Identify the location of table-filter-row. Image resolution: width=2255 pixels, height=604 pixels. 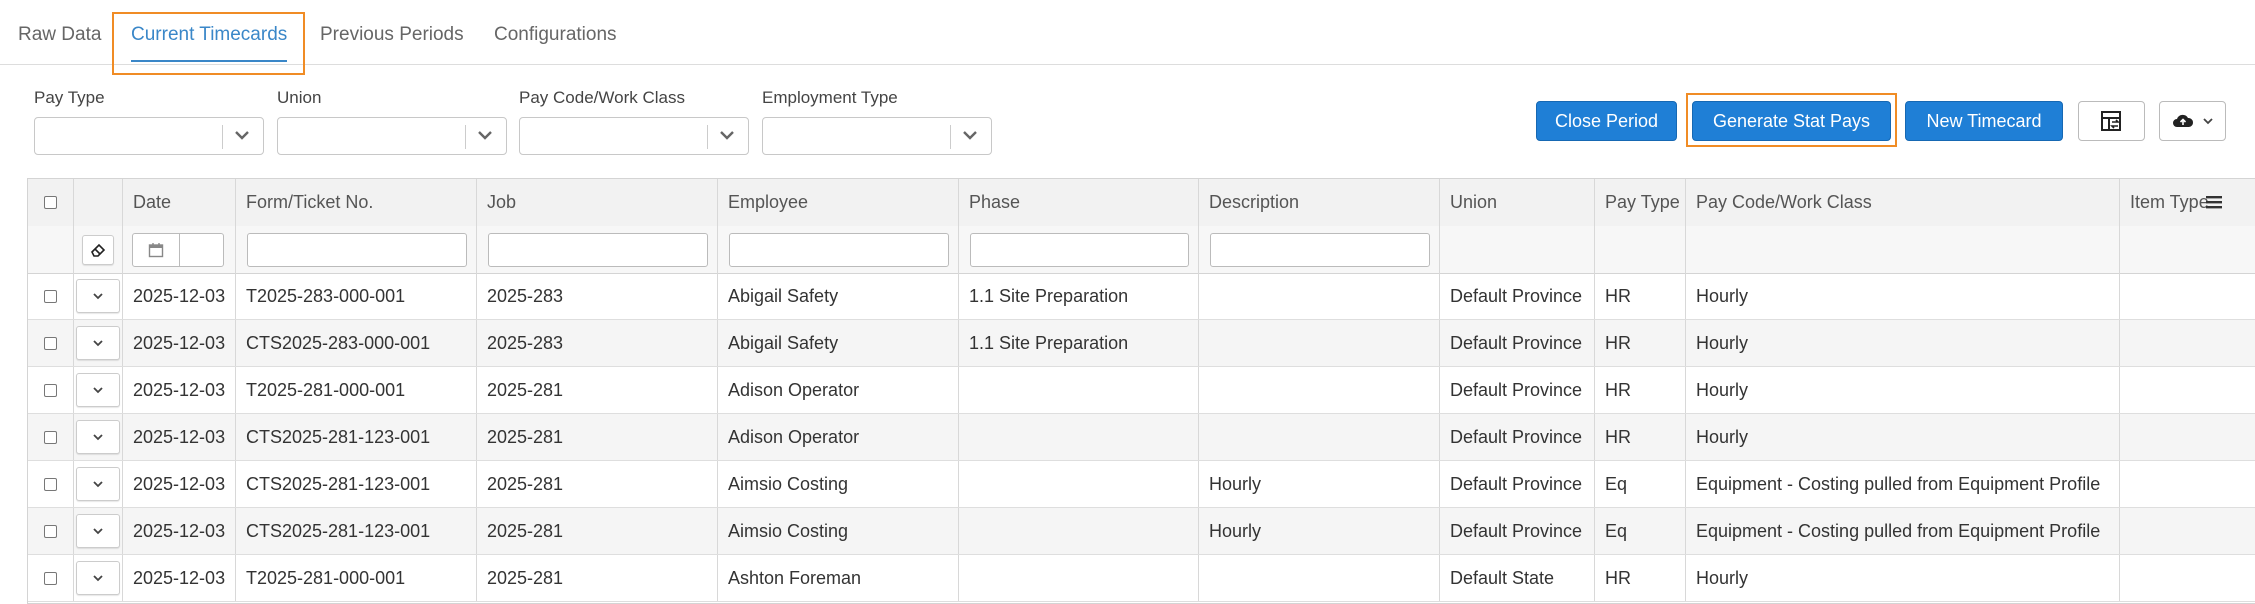
(1141, 250).